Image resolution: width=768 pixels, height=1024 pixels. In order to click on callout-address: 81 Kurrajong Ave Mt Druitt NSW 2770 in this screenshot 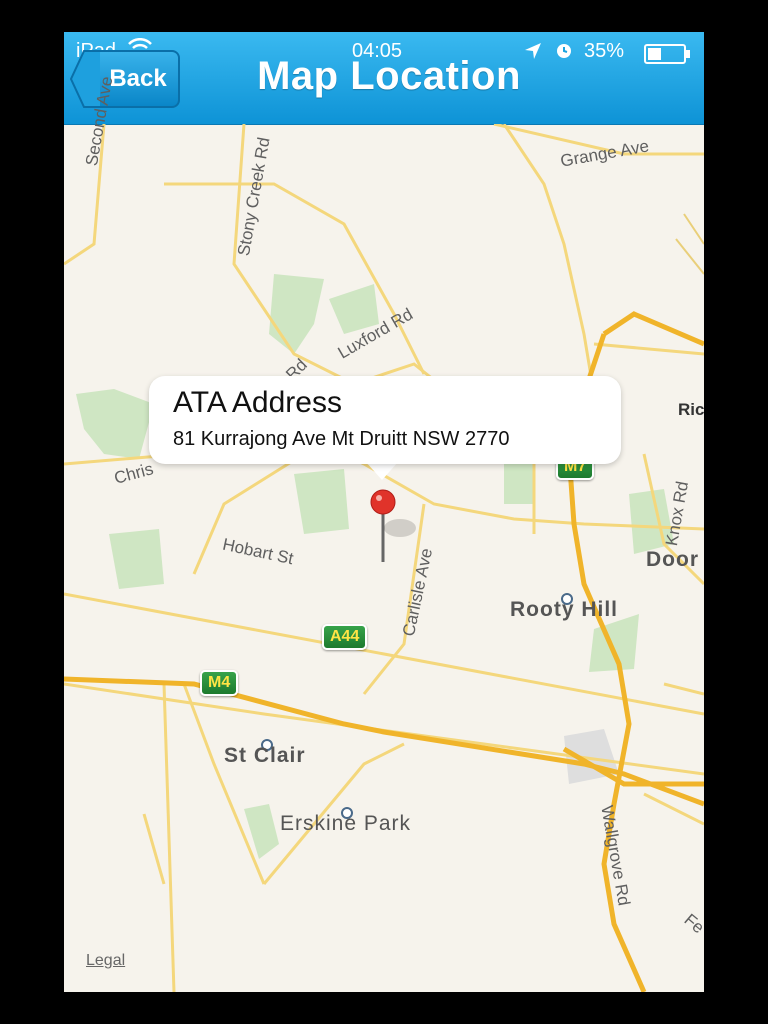, I will do `click(341, 439)`.